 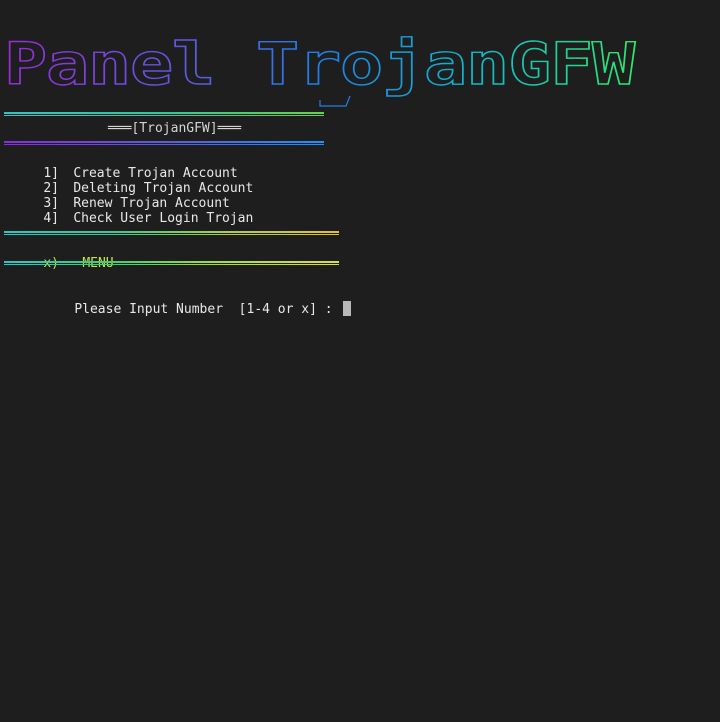 What do you see at coordinates (175, 128) in the screenshot?
I see `page-title: ═══[TrojanGFW]═══` at bounding box center [175, 128].